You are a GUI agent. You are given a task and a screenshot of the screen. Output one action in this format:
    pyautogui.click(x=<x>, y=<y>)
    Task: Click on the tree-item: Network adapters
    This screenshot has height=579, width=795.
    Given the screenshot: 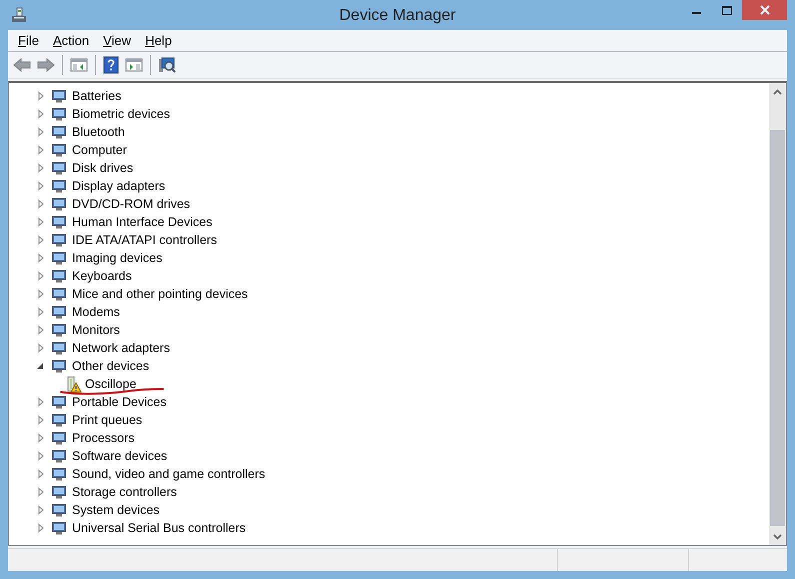 What is the action you would take?
    pyautogui.click(x=121, y=348)
    